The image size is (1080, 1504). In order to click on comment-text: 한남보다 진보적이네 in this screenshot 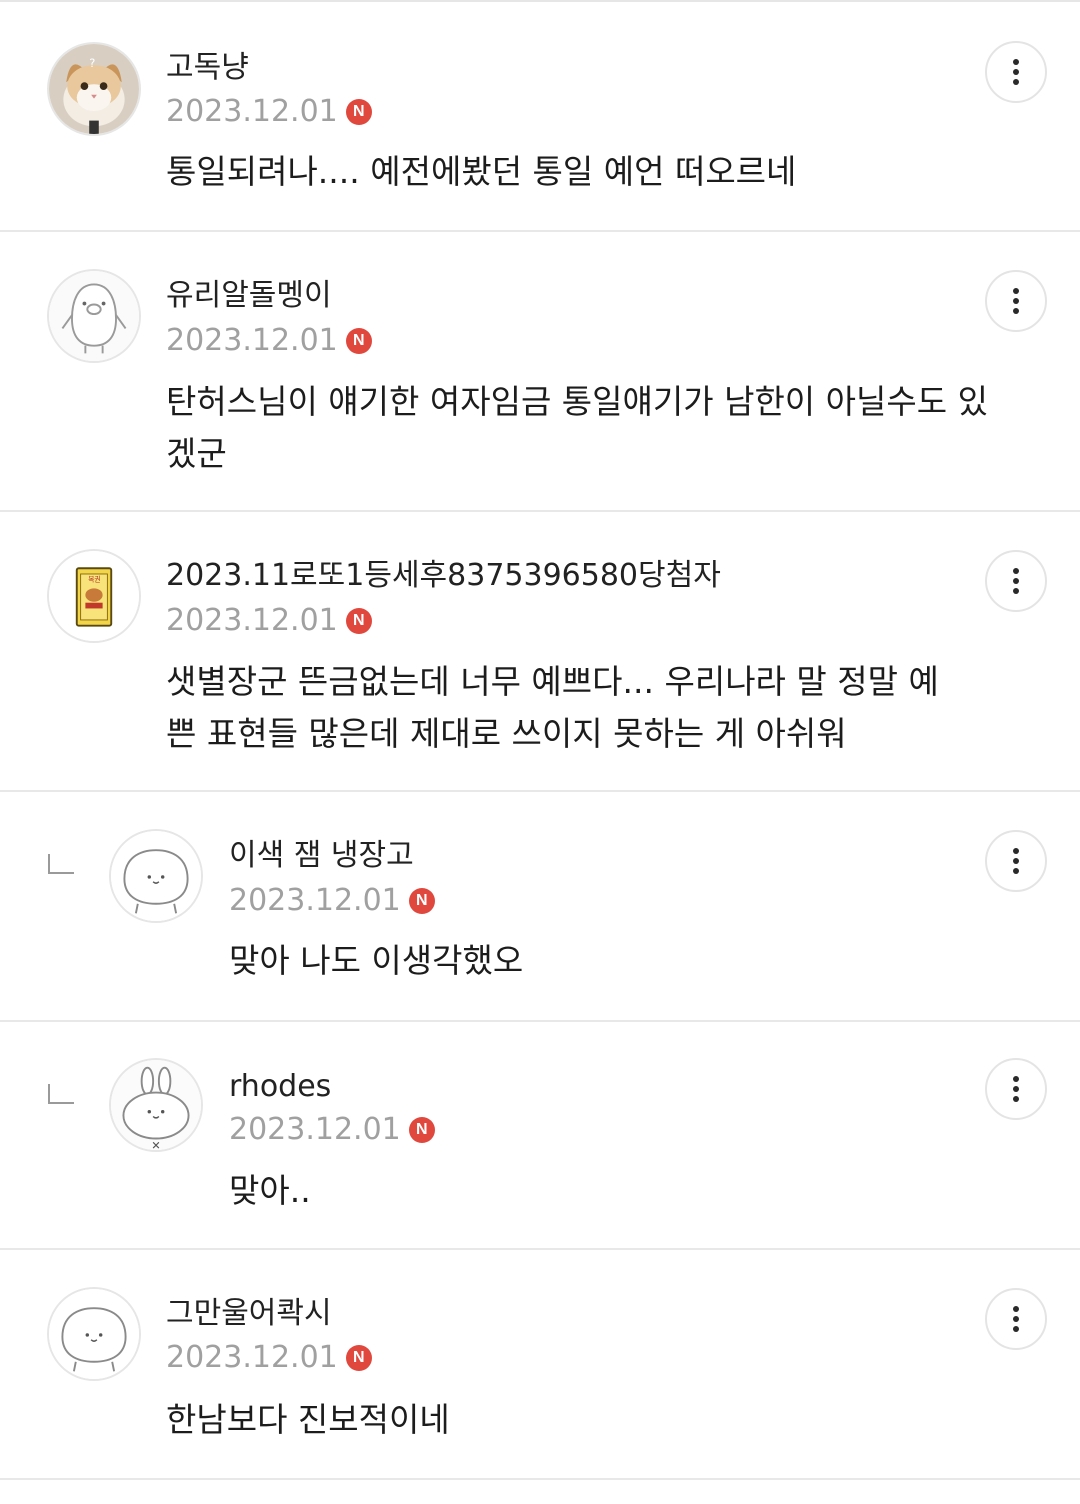, I will do `click(308, 1419)`.